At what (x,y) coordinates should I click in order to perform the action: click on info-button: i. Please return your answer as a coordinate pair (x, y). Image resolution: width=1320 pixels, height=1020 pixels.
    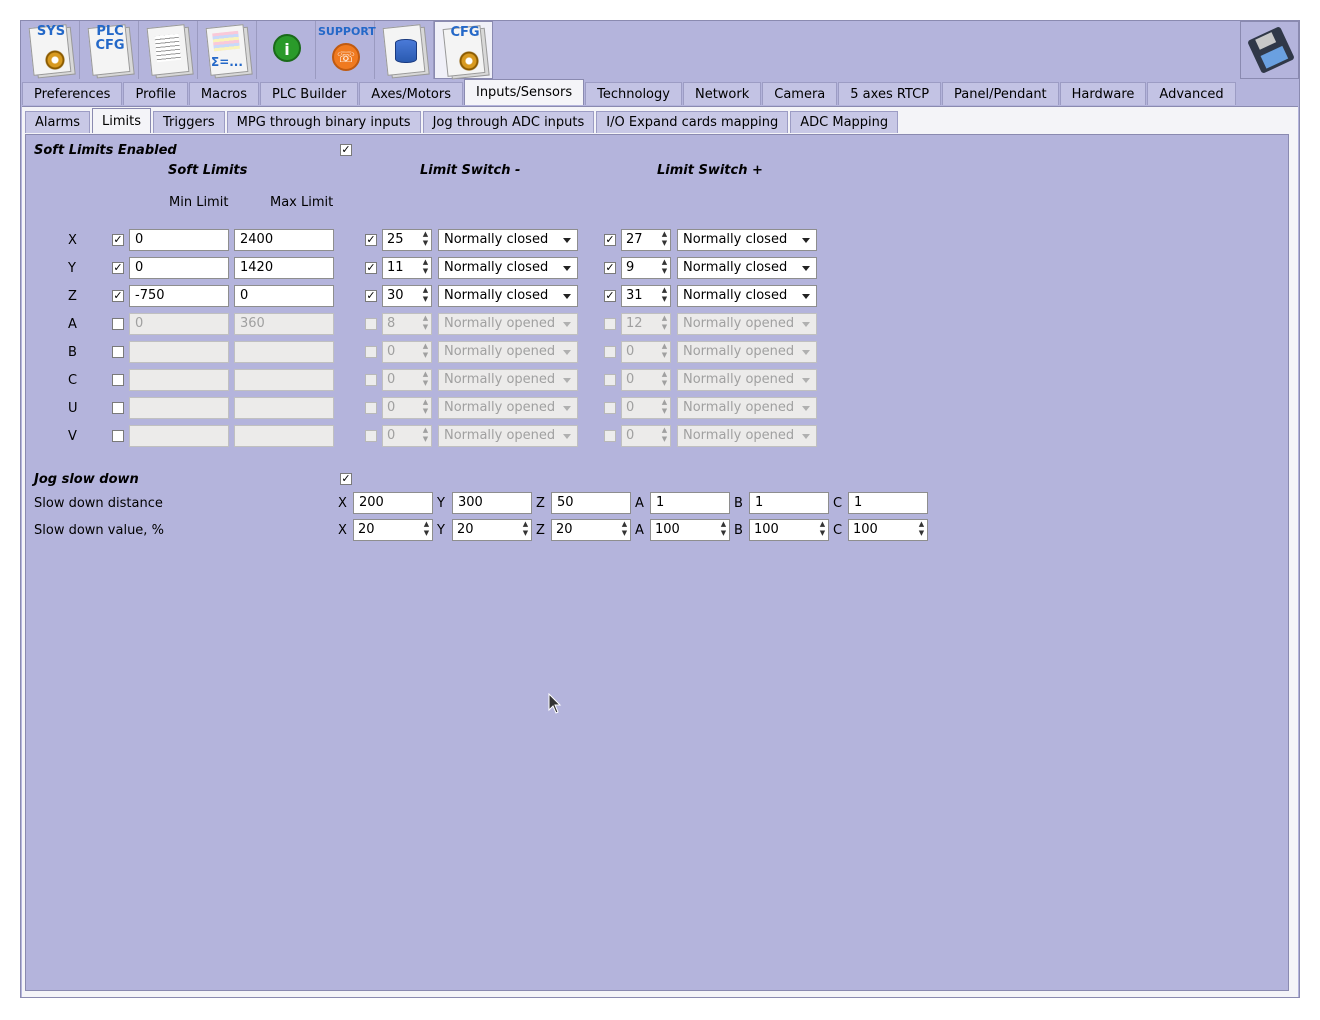
    Looking at the image, I should click on (286, 50).